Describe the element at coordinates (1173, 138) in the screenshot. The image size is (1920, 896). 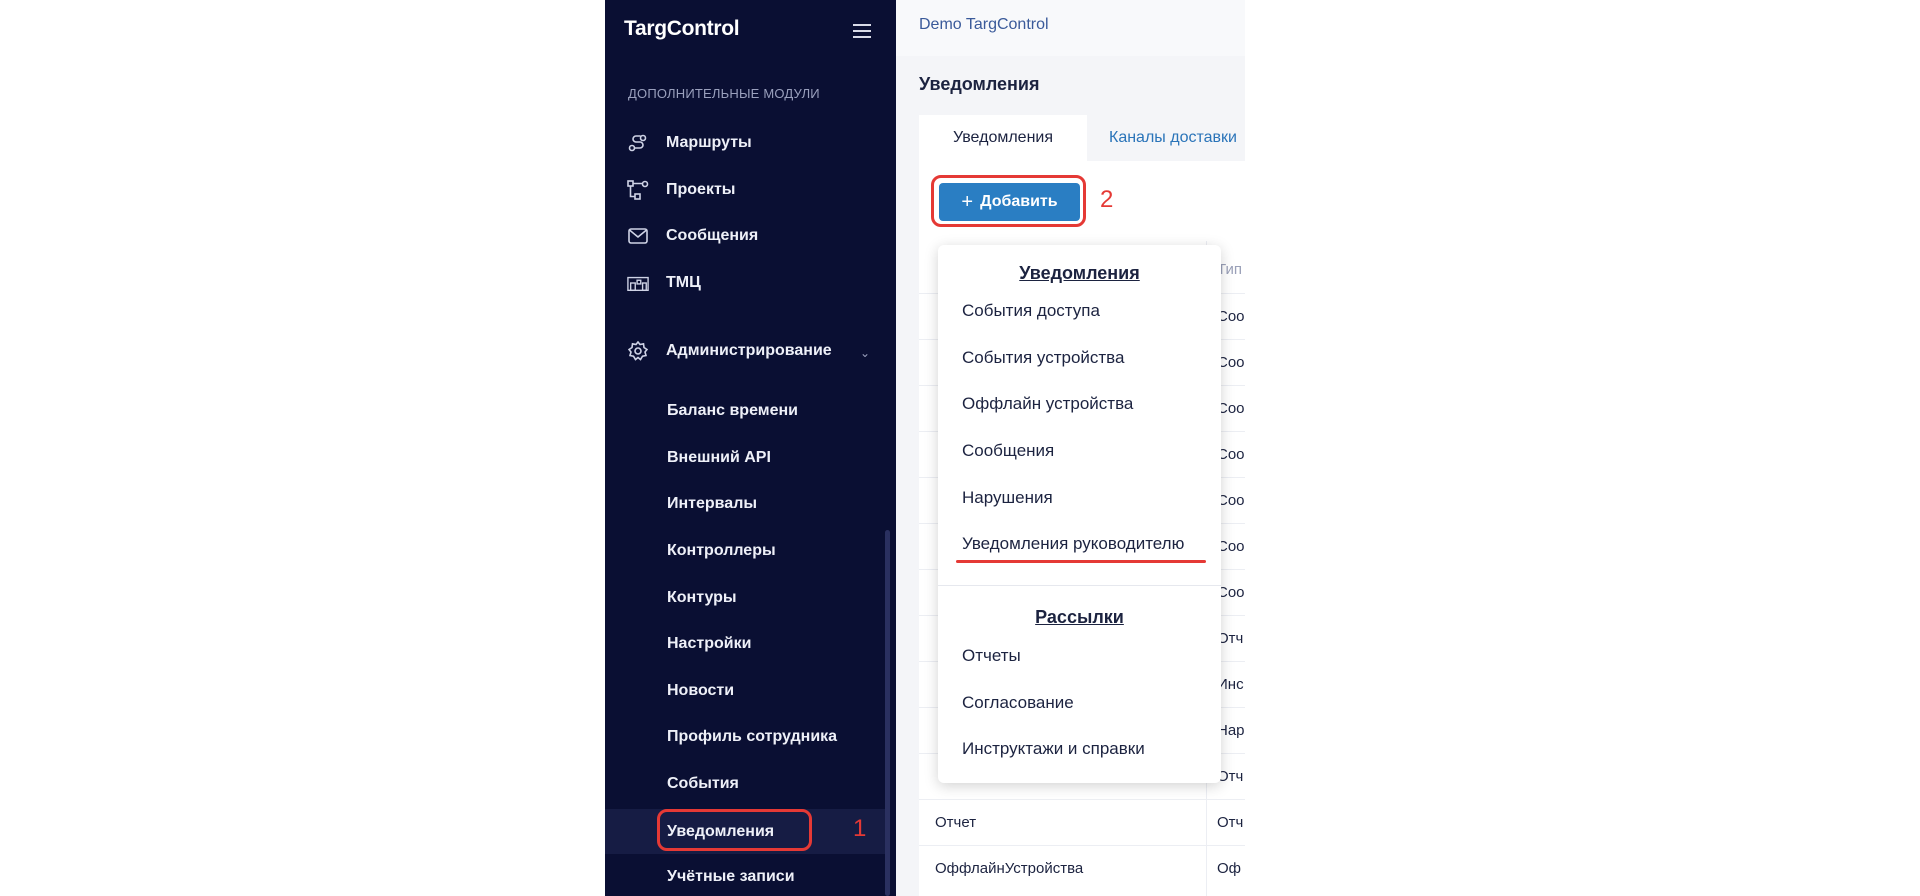
I see `tab-delivery-channels: Каналы доставки` at that location.